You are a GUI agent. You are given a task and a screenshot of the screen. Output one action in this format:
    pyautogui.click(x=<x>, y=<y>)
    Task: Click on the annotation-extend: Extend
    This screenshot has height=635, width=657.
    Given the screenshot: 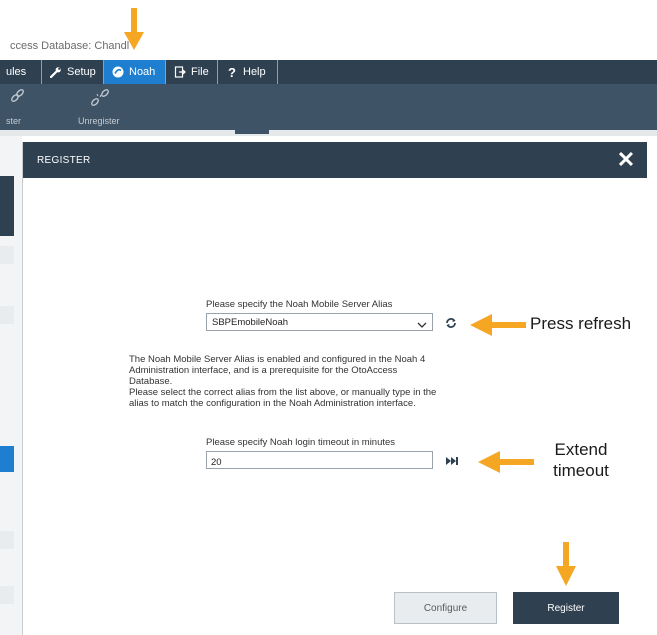 What is the action you would take?
    pyautogui.click(x=581, y=449)
    